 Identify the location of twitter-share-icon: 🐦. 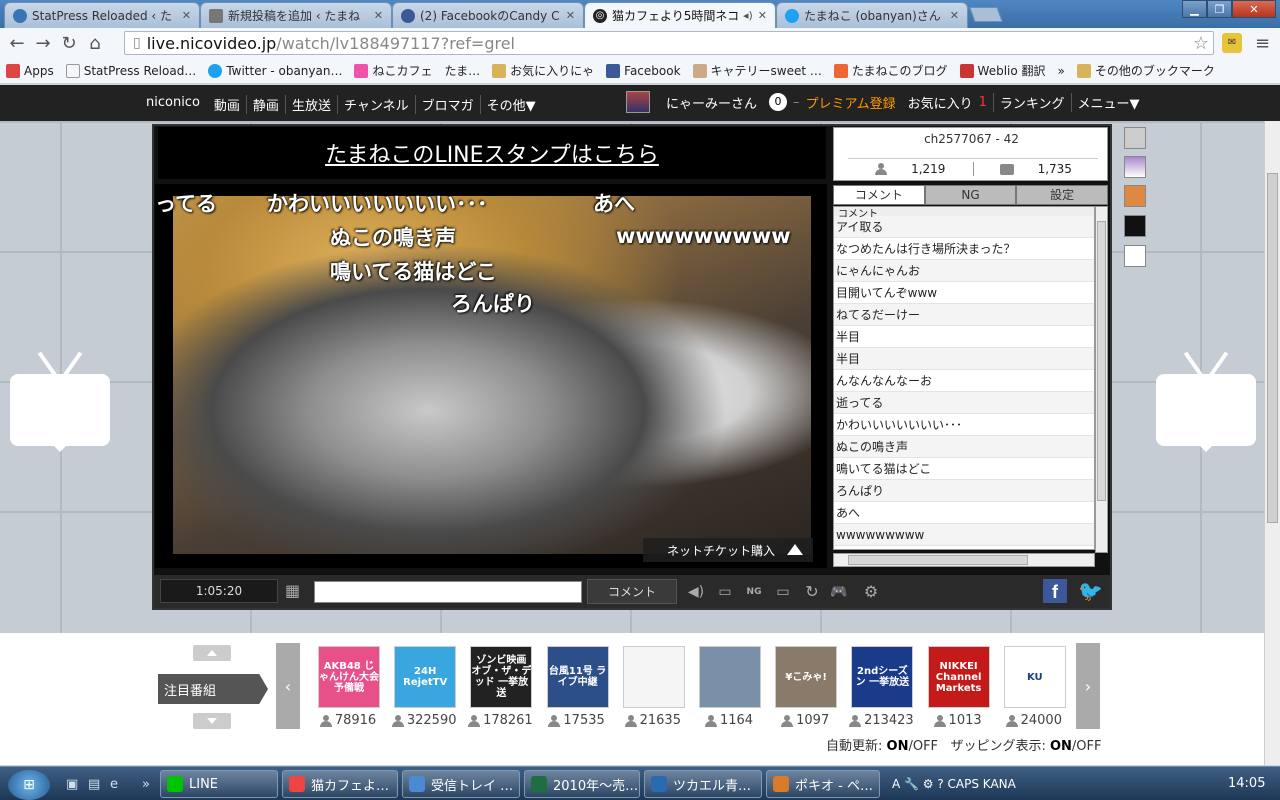
(1090, 591).